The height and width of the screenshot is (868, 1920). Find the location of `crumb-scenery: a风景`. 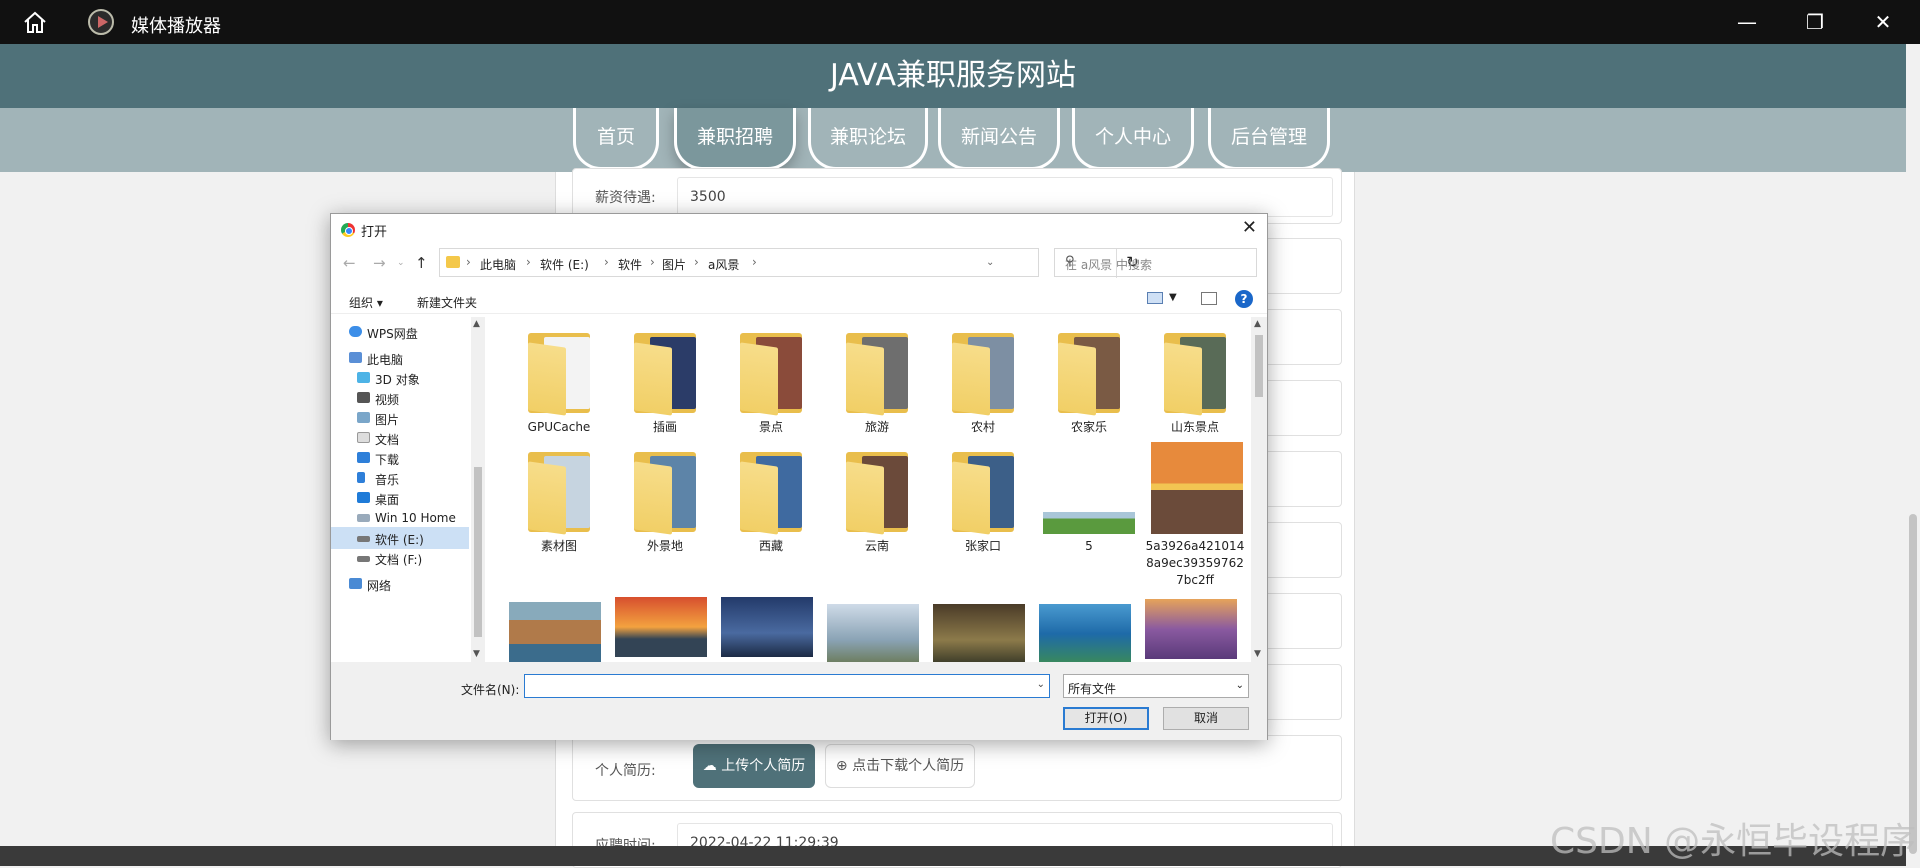

crumb-scenery: a风景 is located at coordinates (723, 264).